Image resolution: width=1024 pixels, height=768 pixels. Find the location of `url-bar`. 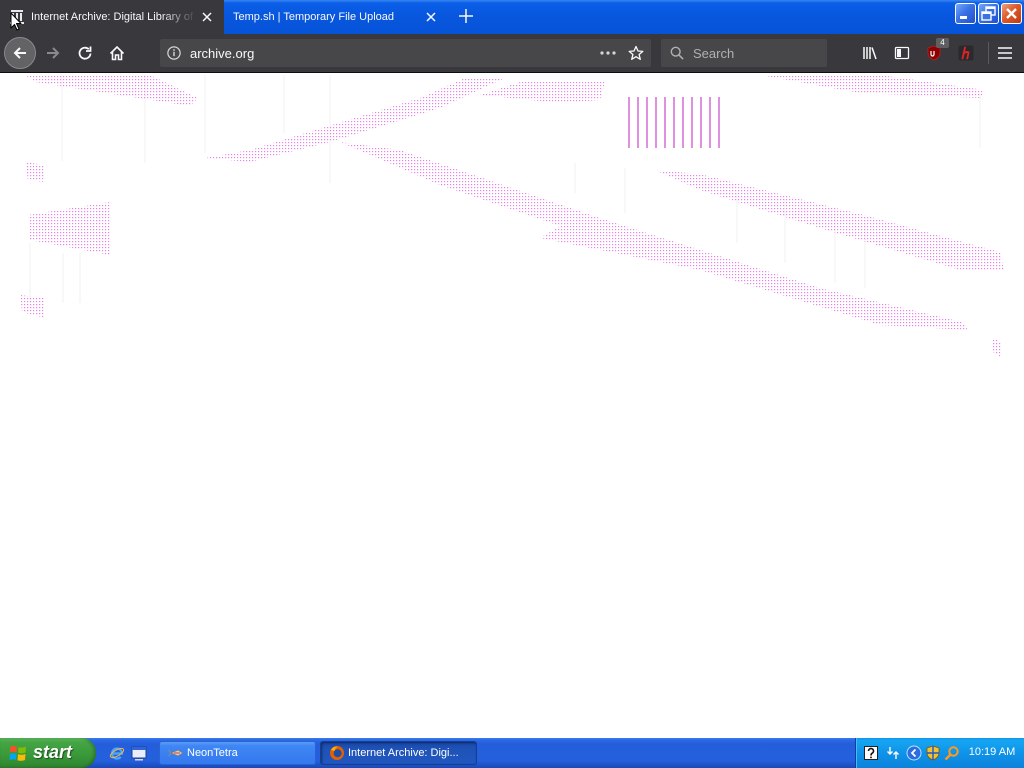

url-bar is located at coordinates (405, 53).